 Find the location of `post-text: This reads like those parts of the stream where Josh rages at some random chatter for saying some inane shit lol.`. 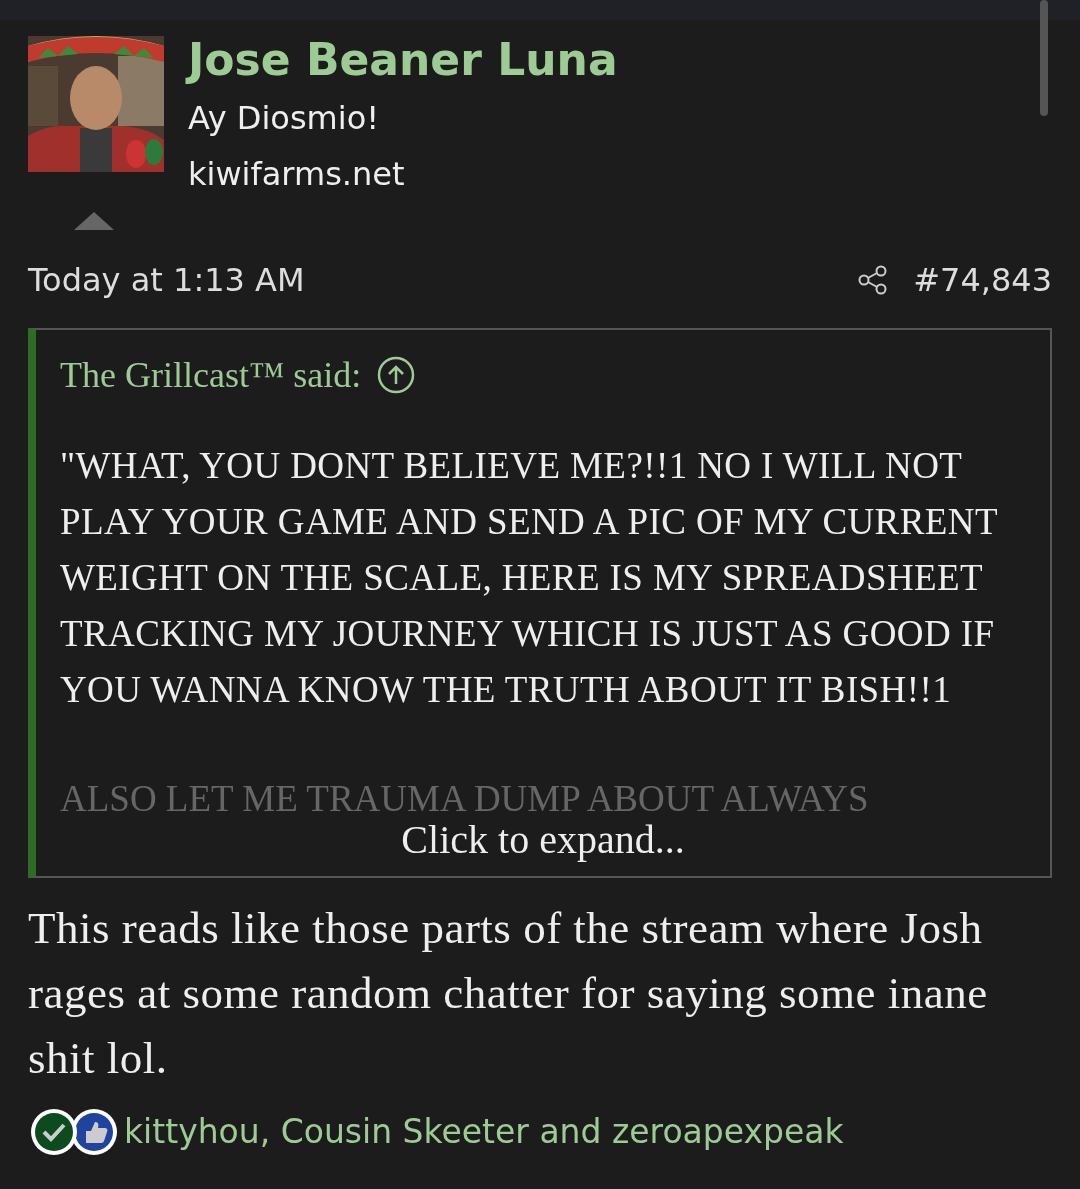

post-text: This reads like those parts of the stream where Josh rages at some random chatter for saying some inane shit lol. is located at coordinates (508, 993).